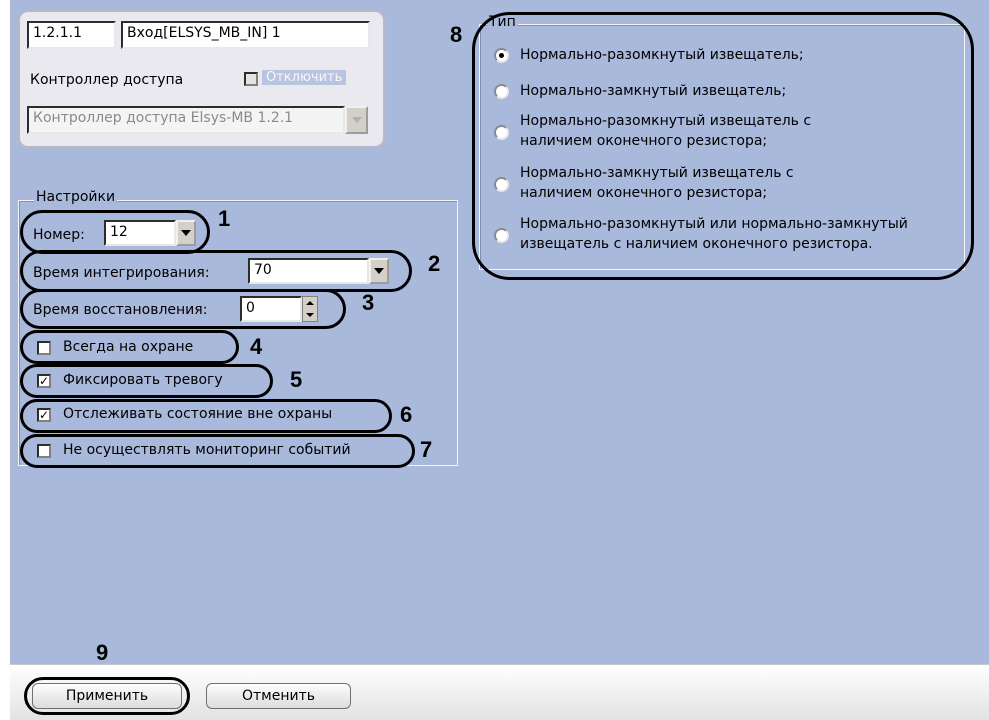 This screenshot has width=989, height=720. What do you see at coordinates (256, 346) in the screenshot?
I see `annotation-number-4: 4` at bounding box center [256, 346].